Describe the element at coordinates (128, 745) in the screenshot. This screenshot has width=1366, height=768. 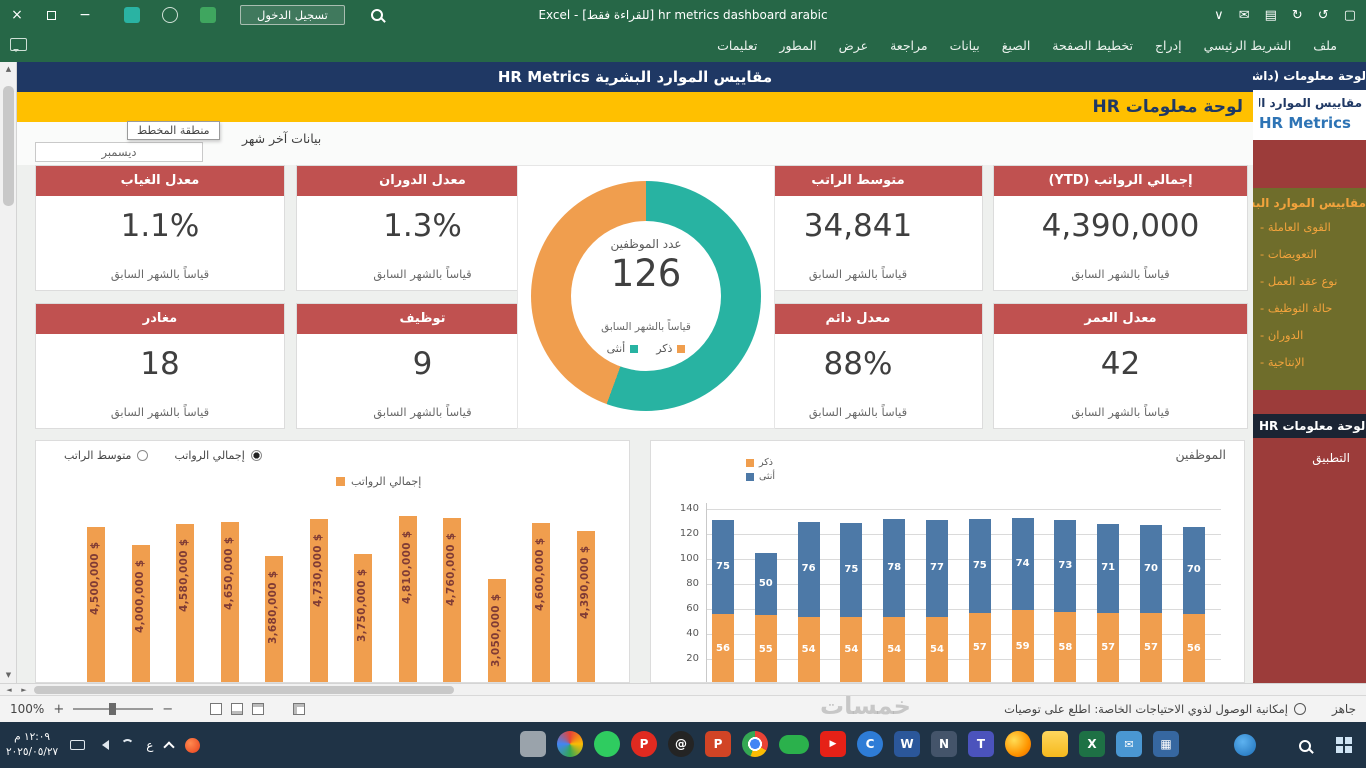
I see `wifi-icon` at that location.